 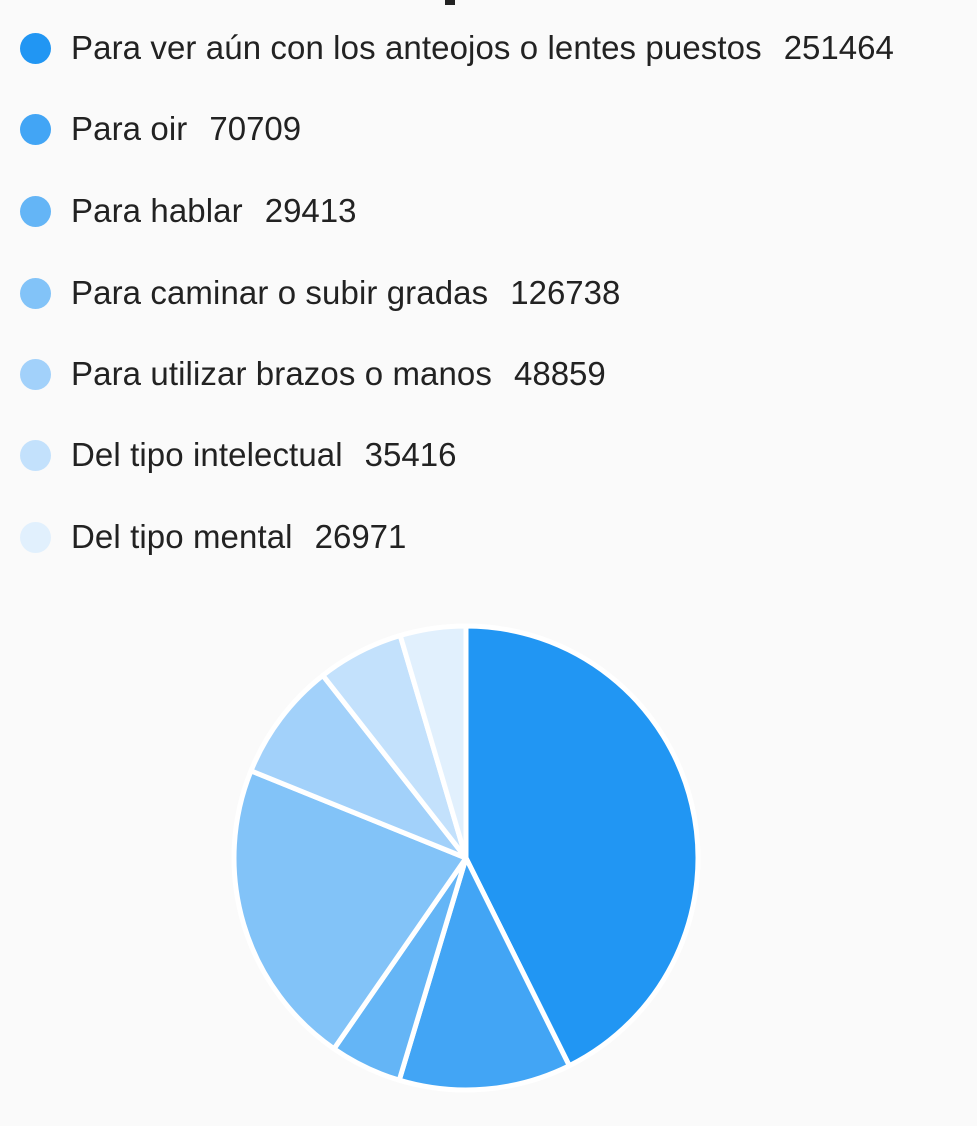 I want to click on legend-item-walking: Para caminar o subir gradas 126738, so click(x=320, y=293).